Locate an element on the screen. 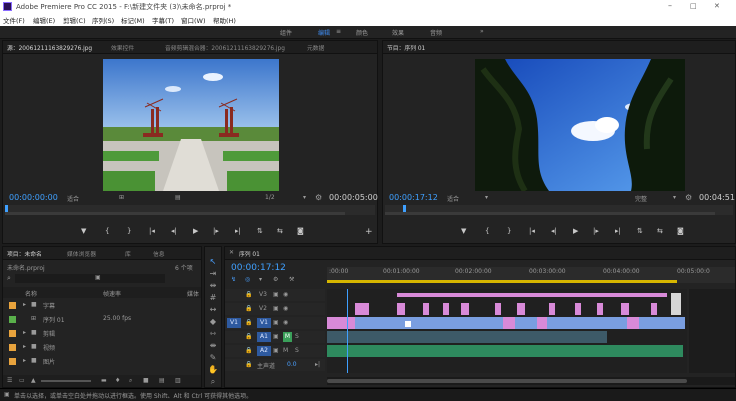 Image resolution: width=736 pixels, height=401 pixels. track-label: A2 is located at coordinates (264, 351).